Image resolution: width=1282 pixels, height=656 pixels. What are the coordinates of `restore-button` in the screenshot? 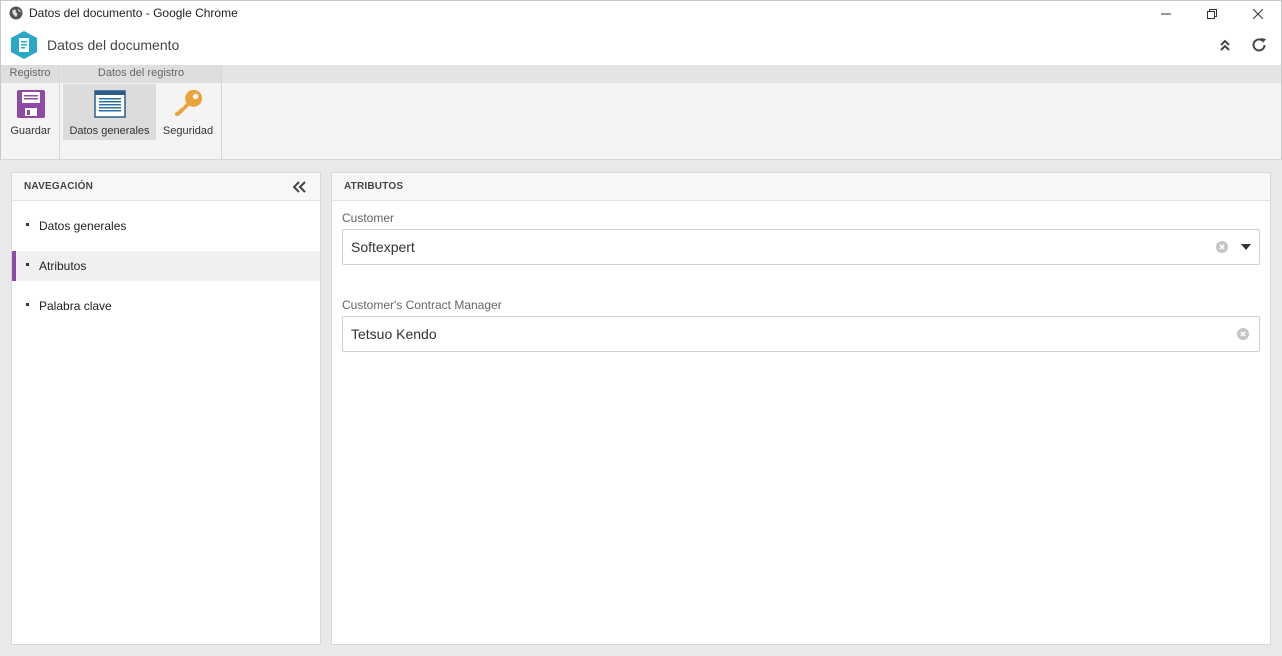 It's located at (1212, 13).